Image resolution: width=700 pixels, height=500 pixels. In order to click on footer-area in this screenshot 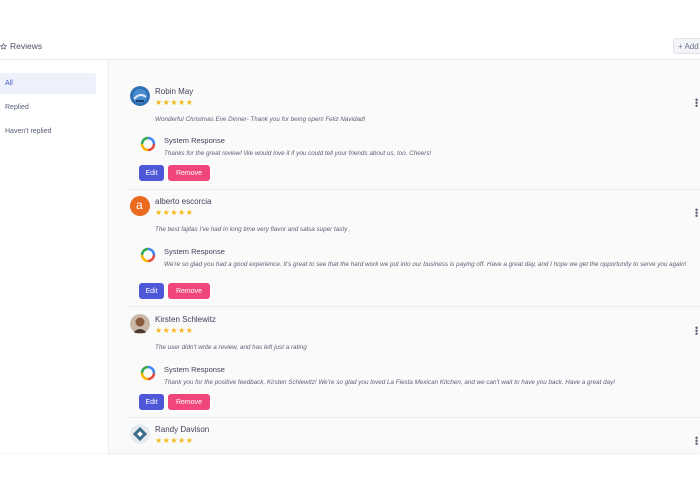, I will do `click(350, 477)`.